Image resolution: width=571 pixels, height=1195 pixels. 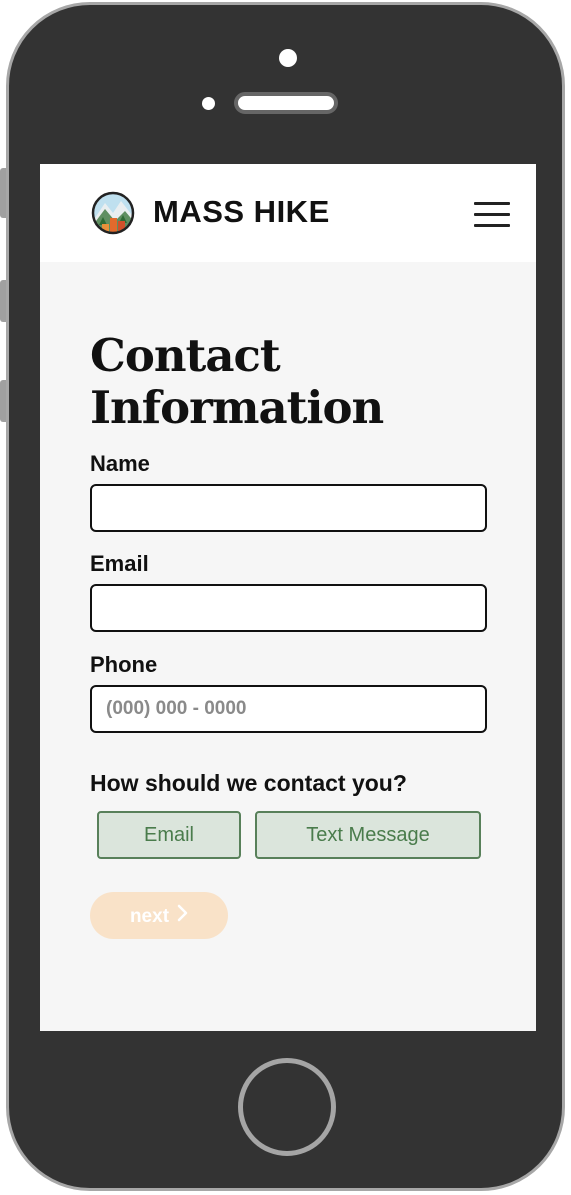 I want to click on contact-method-question: How should we contact you?, so click(x=248, y=783).